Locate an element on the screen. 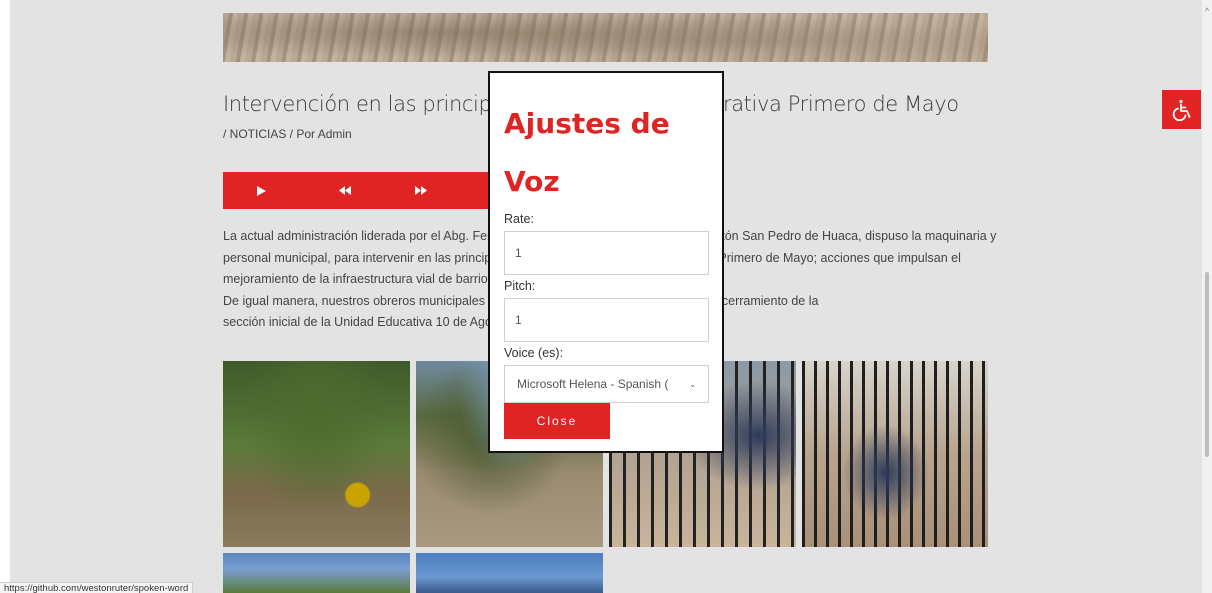 The image size is (1212, 593). scrollbar-thumb is located at coordinates (1207, 364).